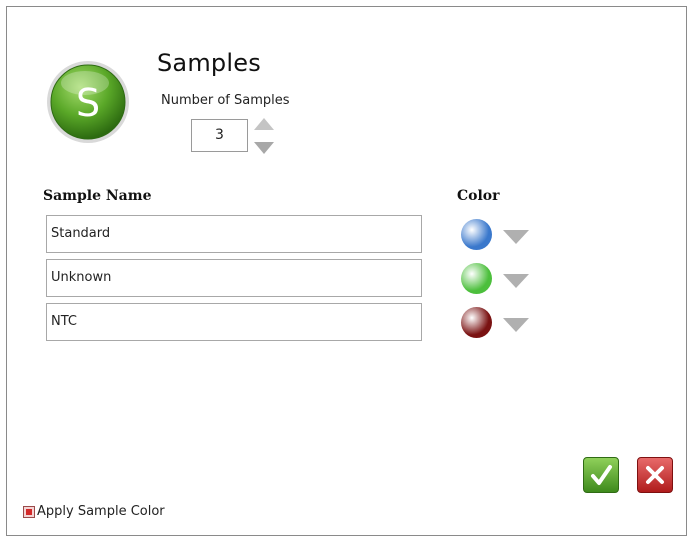 The width and height of the screenshot is (693, 541). What do you see at coordinates (101, 511) in the screenshot?
I see `apply-sample-color-label: Apply Sample Color` at bounding box center [101, 511].